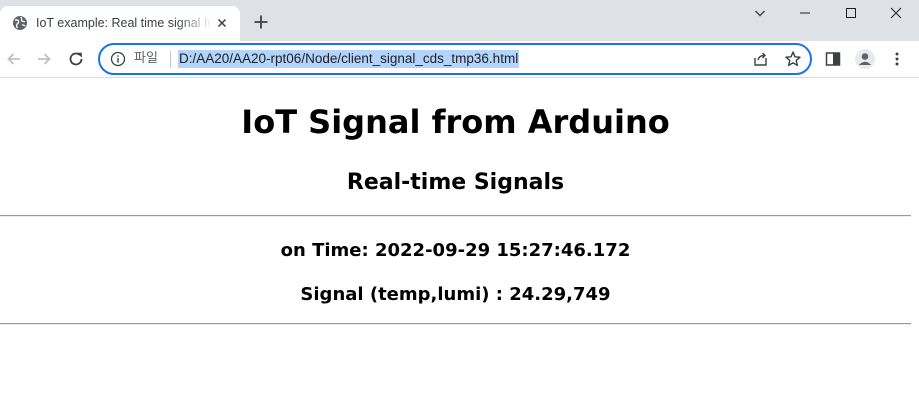  Describe the element at coordinates (760, 13) in the screenshot. I see `tab-search-button` at that location.